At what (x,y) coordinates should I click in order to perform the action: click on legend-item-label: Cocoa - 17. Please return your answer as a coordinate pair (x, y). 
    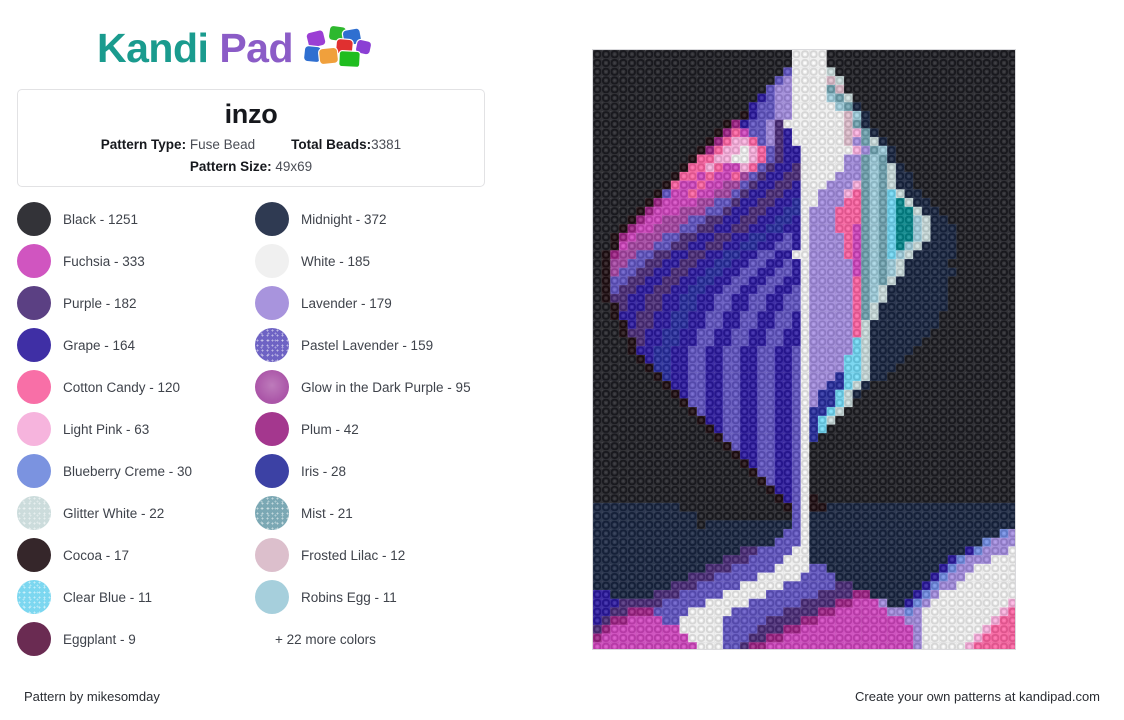
    Looking at the image, I should click on (96, 555).